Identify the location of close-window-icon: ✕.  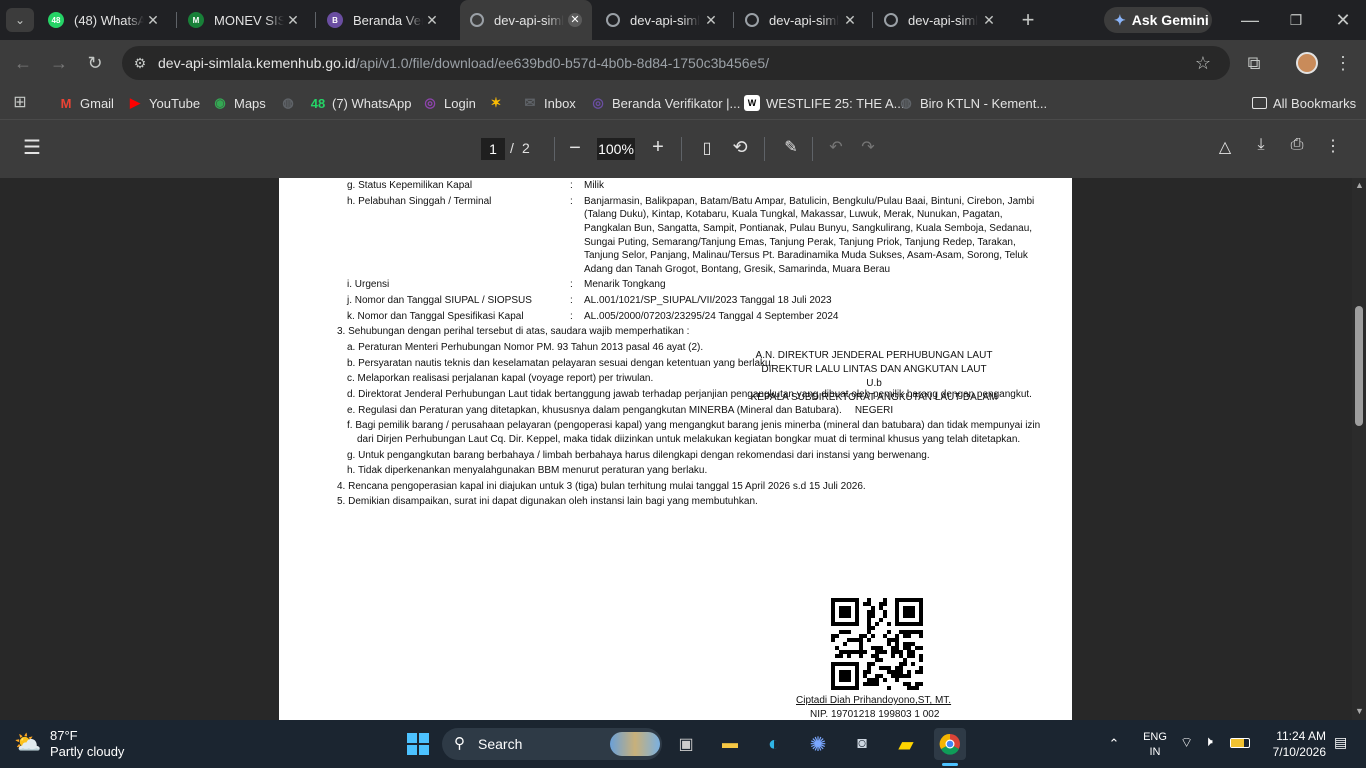
(1343, 20).